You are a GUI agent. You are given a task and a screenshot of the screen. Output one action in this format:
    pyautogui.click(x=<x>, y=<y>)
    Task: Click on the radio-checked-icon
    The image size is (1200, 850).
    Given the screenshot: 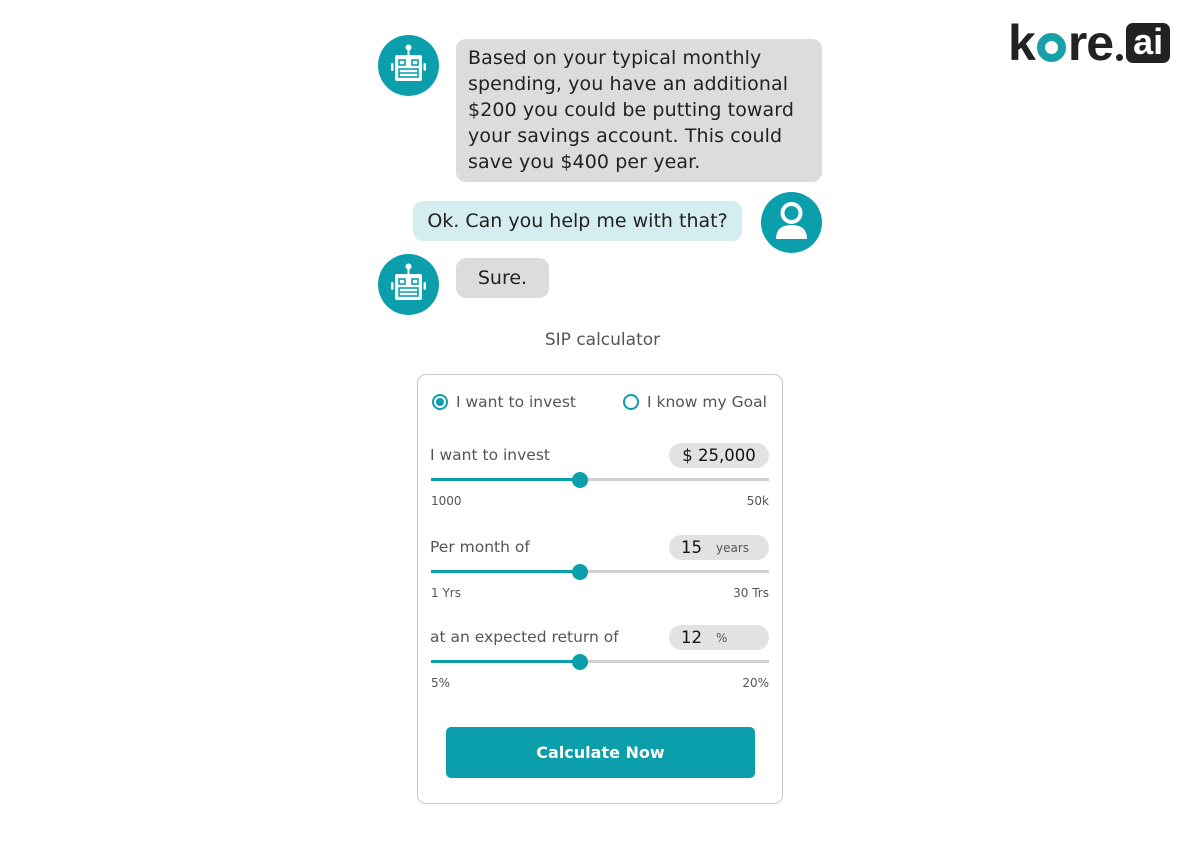 What is the action you would take?
    pyautogui.click(x=440, y=402)
    